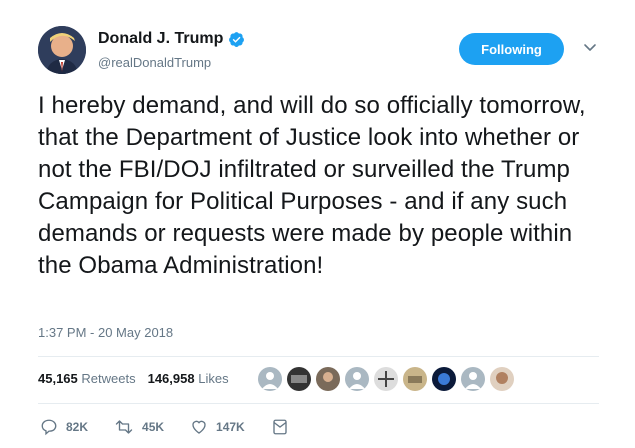 This screenshot has height=448, width=635. Describe the element at coordinates (590, 47) in the screenshot. I see `chevron-down-icon` at that location.